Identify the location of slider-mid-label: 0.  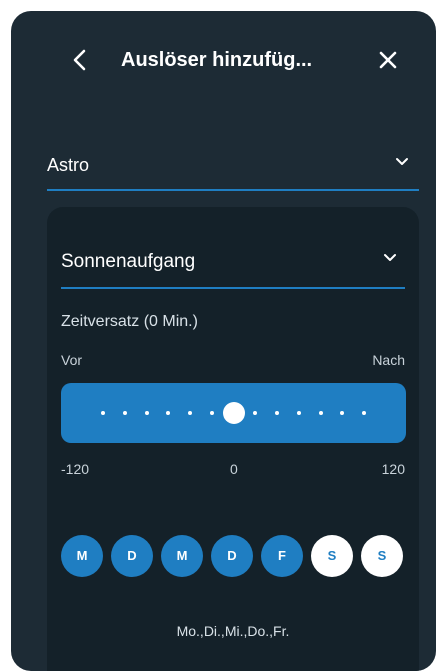
(234, 469).